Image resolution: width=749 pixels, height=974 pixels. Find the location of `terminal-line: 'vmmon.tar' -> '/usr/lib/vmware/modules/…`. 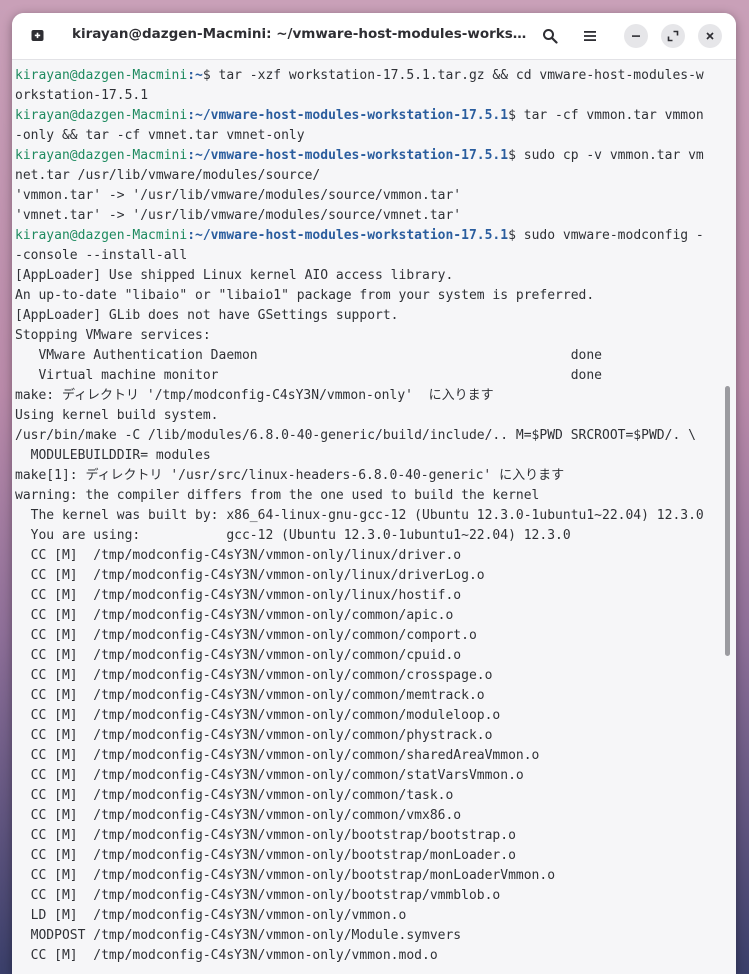

terminal-line: 'vmmon.tar' -> '/usr/lib/vmware/modules/… is located at coordinates (238, 195).